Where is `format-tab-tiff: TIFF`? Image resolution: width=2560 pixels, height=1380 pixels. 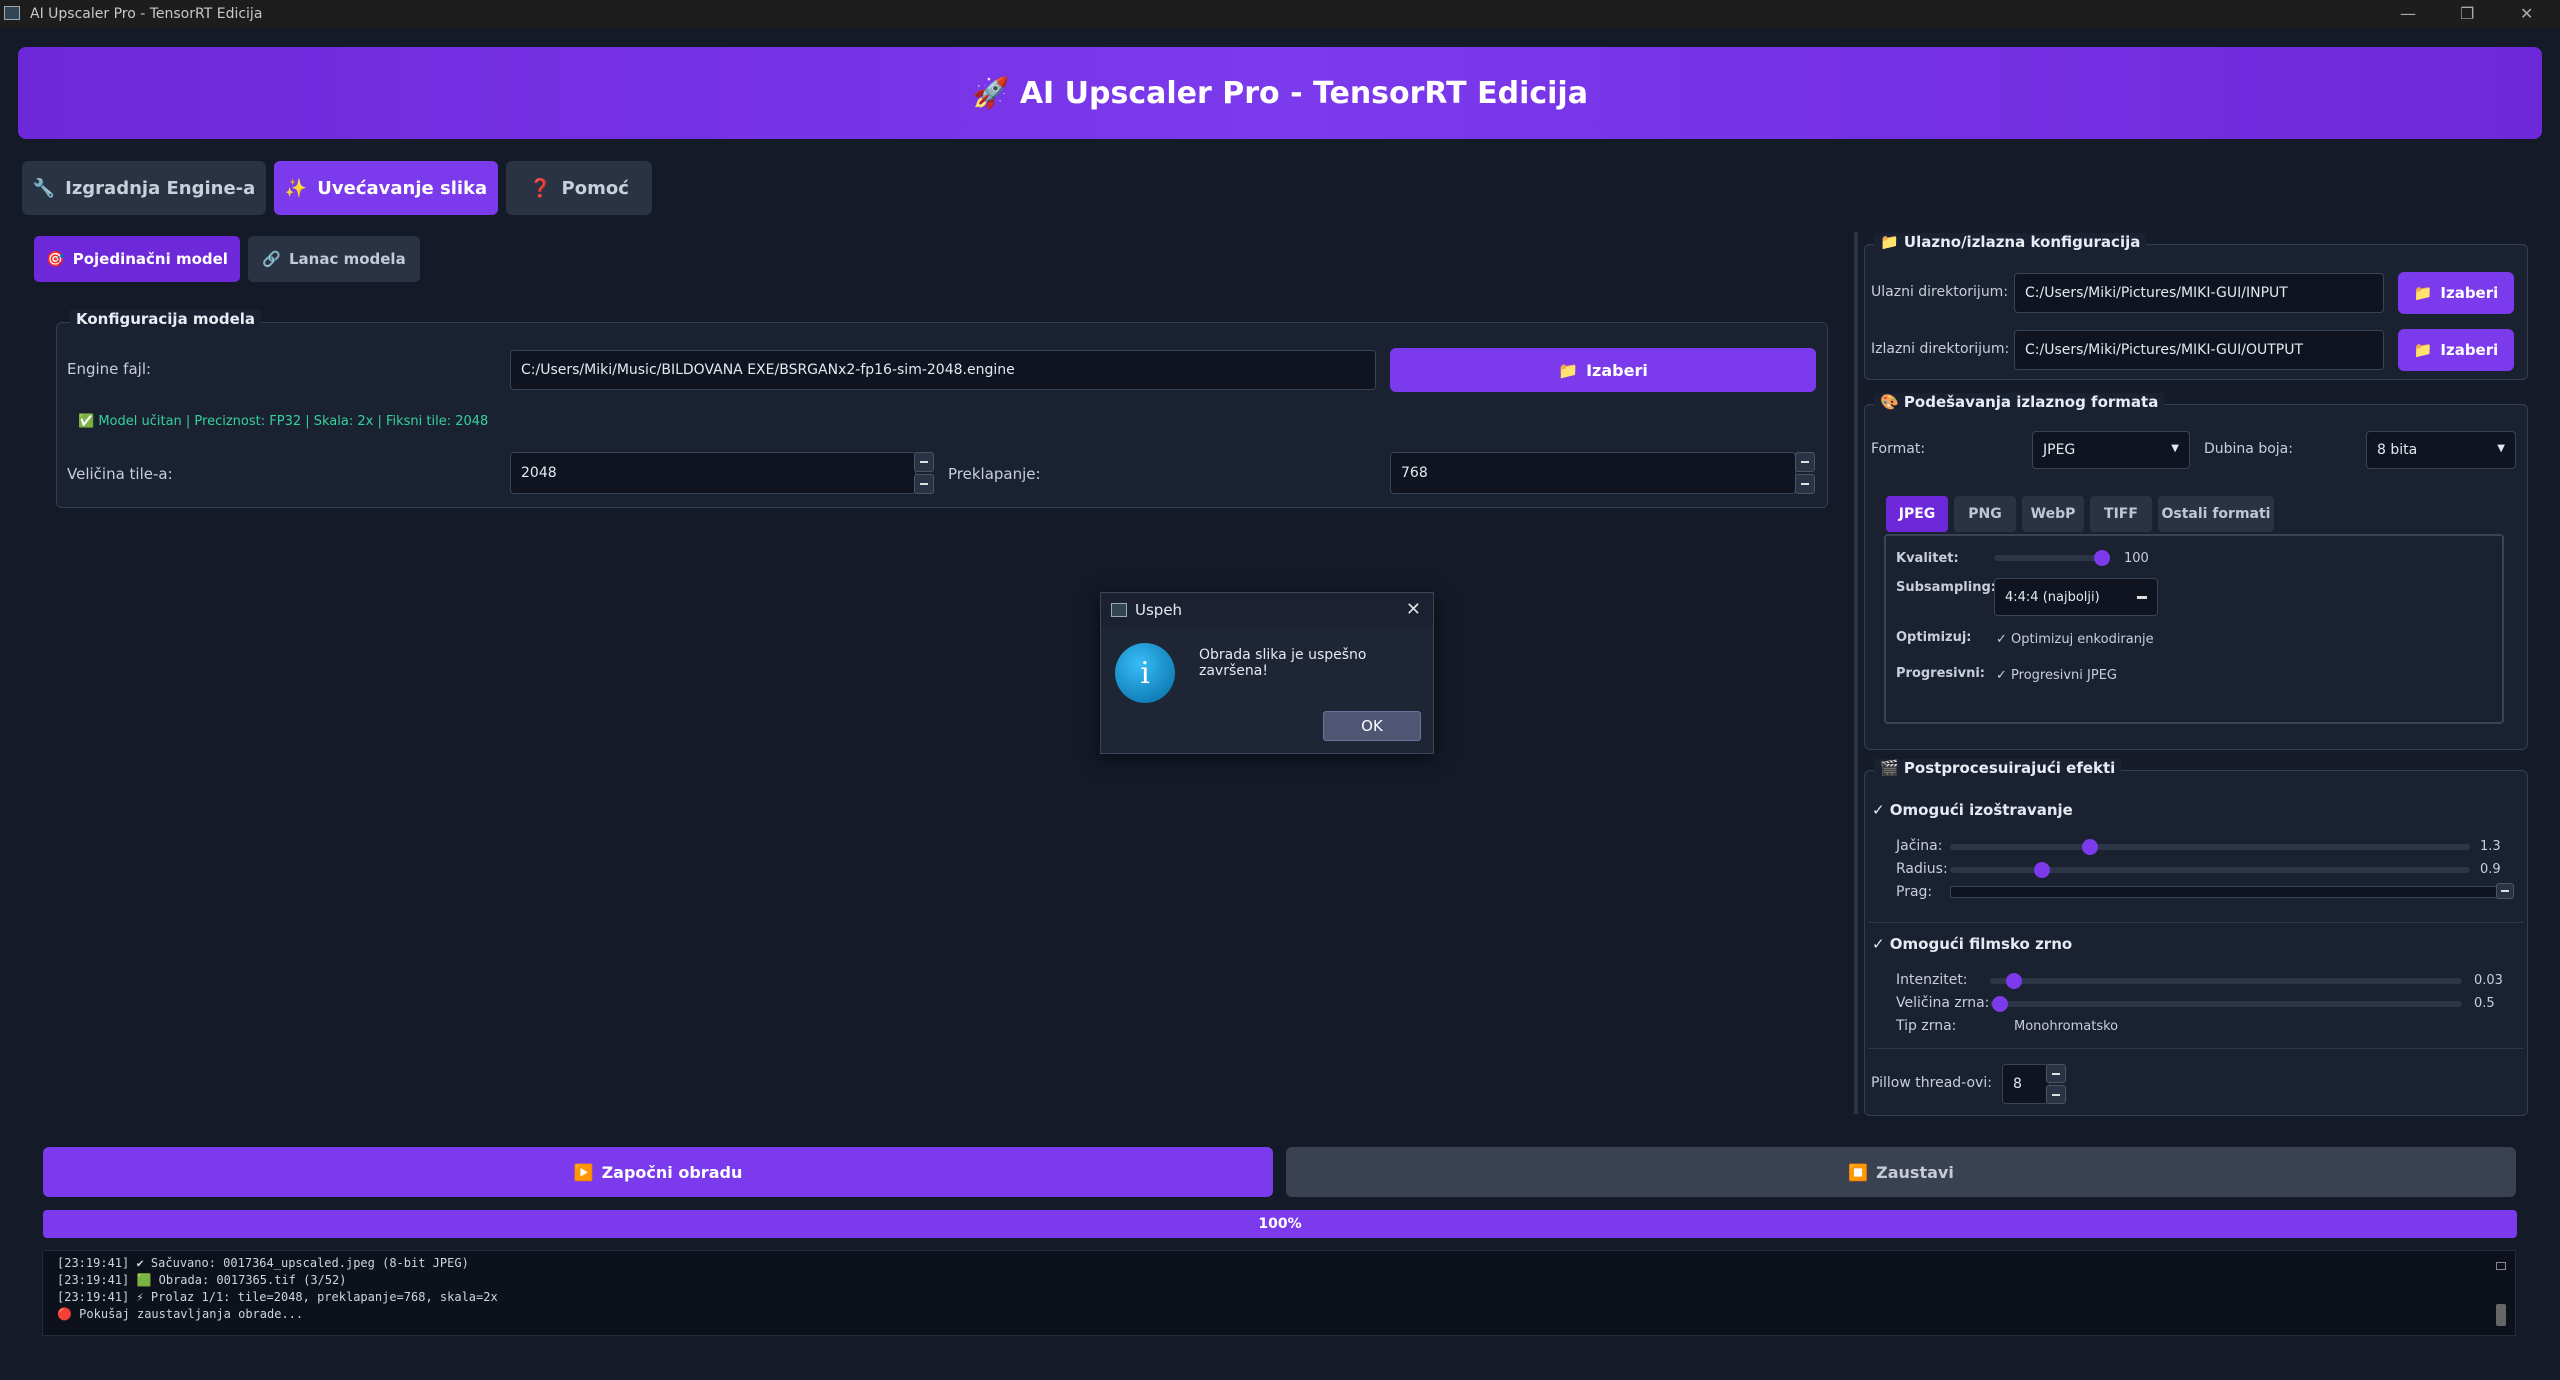 format-tab-tiff: TIFF is located at coordinates (2121, 514).